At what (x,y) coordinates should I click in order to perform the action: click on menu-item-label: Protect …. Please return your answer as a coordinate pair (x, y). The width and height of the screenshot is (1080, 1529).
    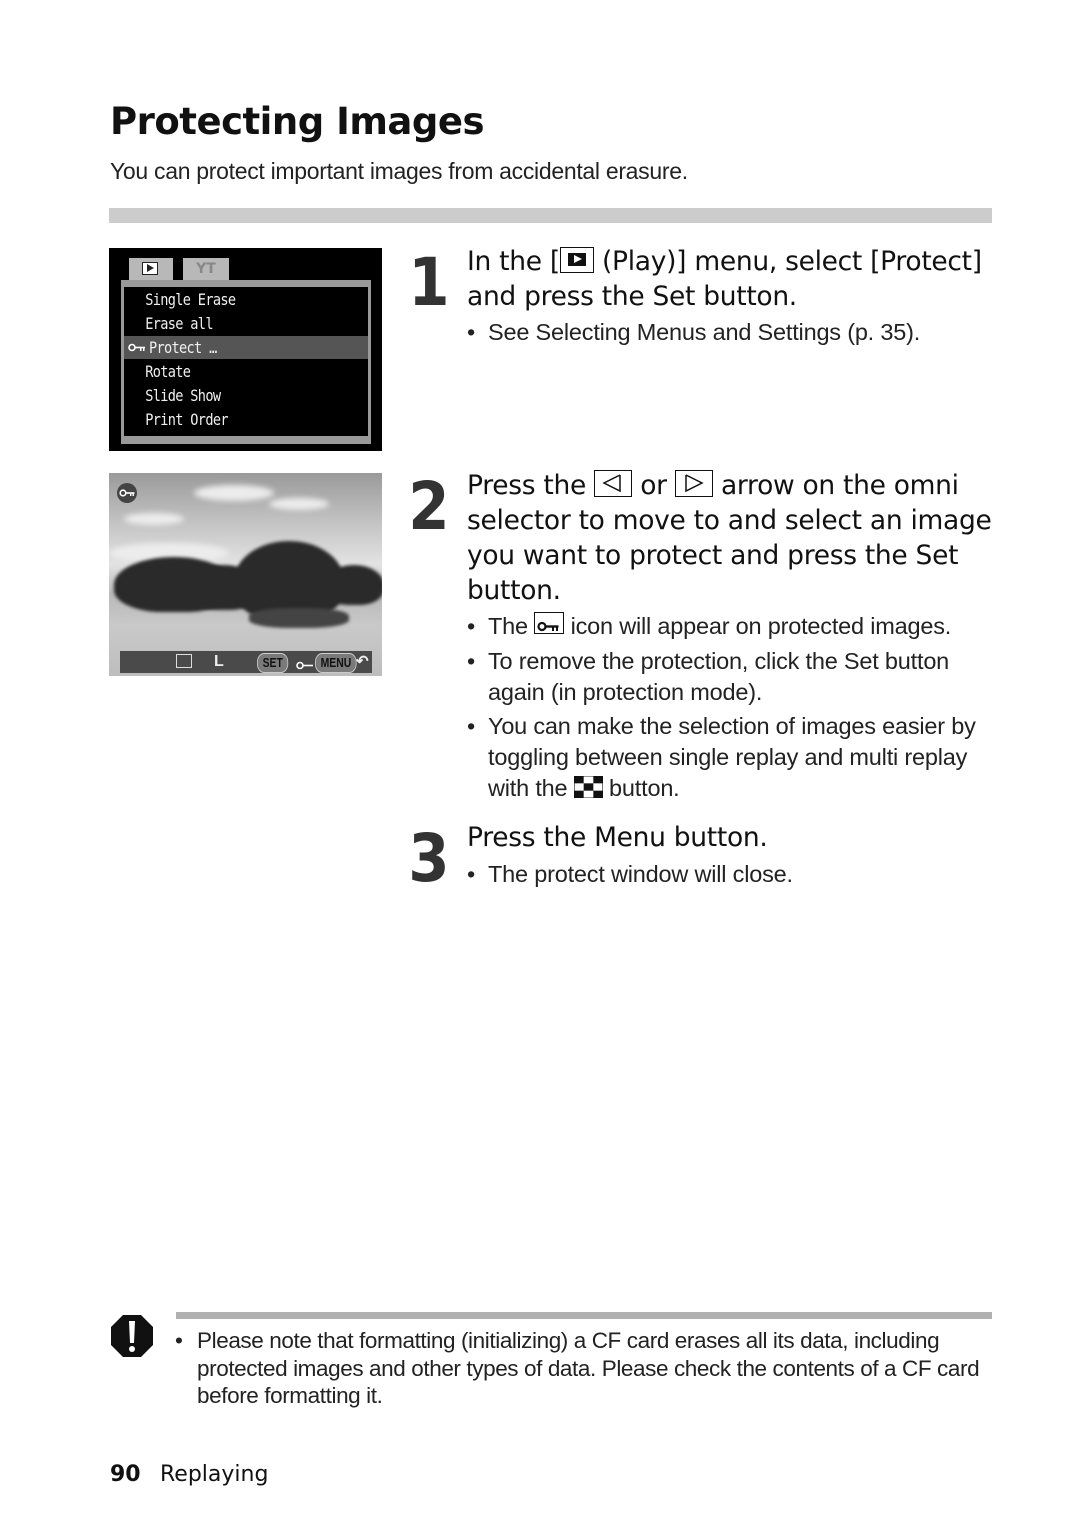
    Looking at the image, I should click on (183, 347).